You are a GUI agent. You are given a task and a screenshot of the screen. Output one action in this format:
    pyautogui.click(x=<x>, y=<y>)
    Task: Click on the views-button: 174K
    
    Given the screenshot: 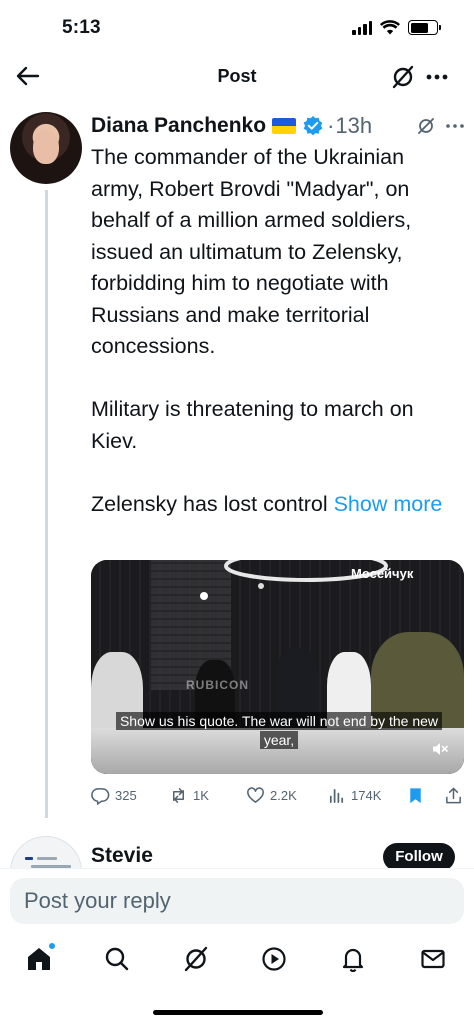 What is the action you would take?
    pyautogui.click(x=354, y=795)
    